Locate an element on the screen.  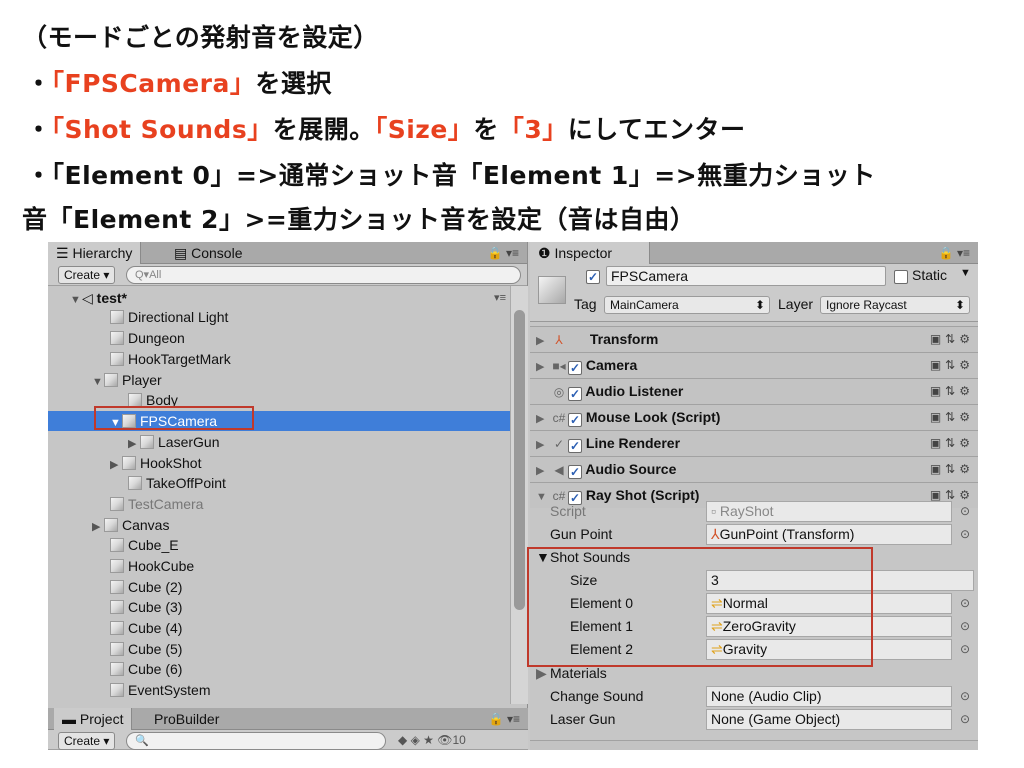
prop-change-sound: Change Sound None (Audio Clip) ⊙ is located at coordinates (754, 696).